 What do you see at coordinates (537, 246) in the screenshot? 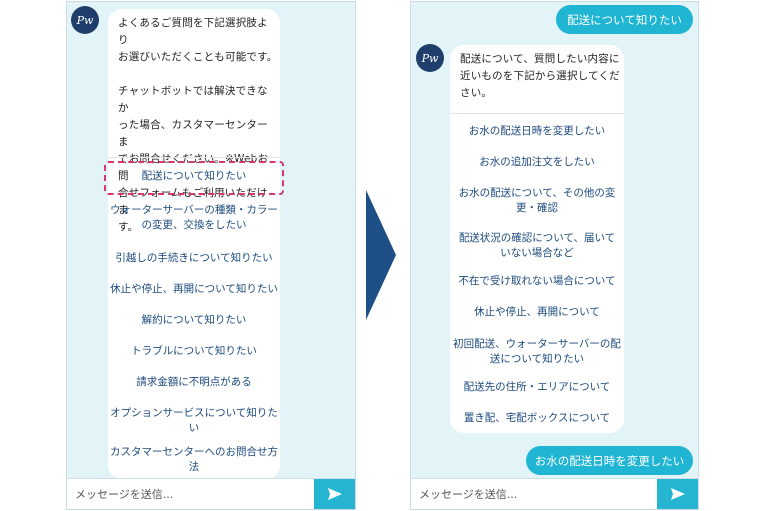
I see `option-delivery-status: 配送状況の確認について、届いて いない場合など` at bounding box center [537, 246].